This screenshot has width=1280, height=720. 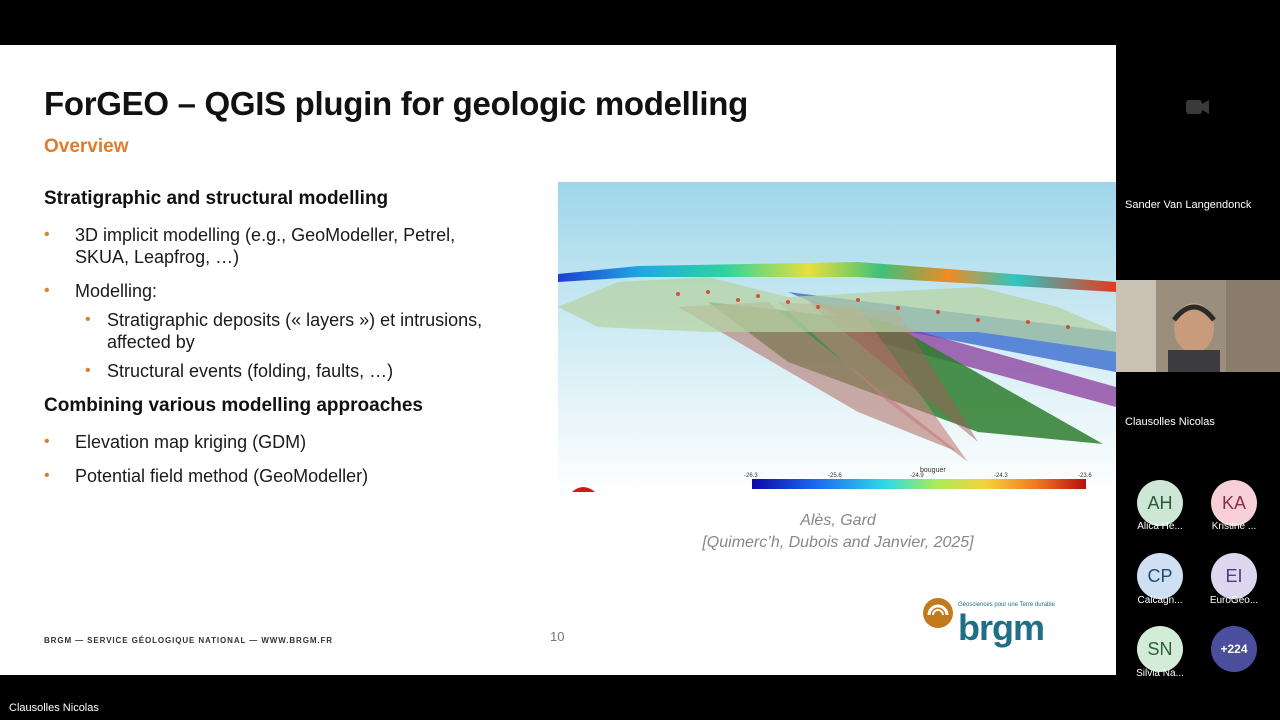 I want to click on participant-avatar: EI, so click(x=1234, y=576).